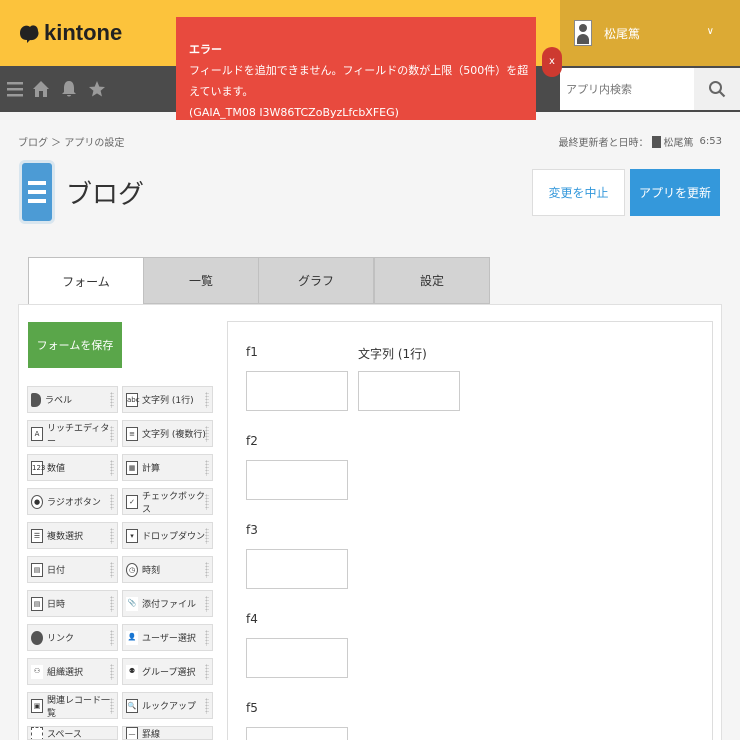 This screenshot has width=740, height=740. What do you see at coordinates (132, 603) in the screenshot?
I see `attachment-icon: 📎` at bounding box center [132, 603].